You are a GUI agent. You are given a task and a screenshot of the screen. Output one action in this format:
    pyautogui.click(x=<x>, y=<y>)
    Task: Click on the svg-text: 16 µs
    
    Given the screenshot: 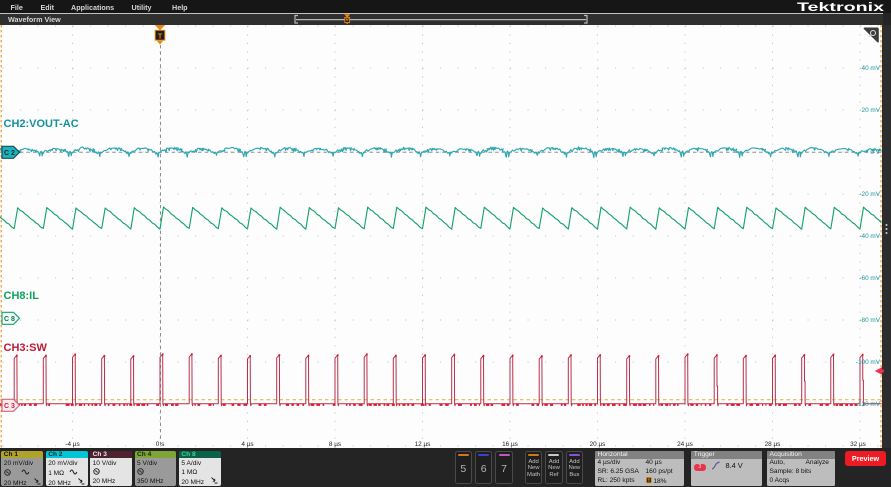 What is the action you would take?
    pyautogui.click(x=510, y=444)
    